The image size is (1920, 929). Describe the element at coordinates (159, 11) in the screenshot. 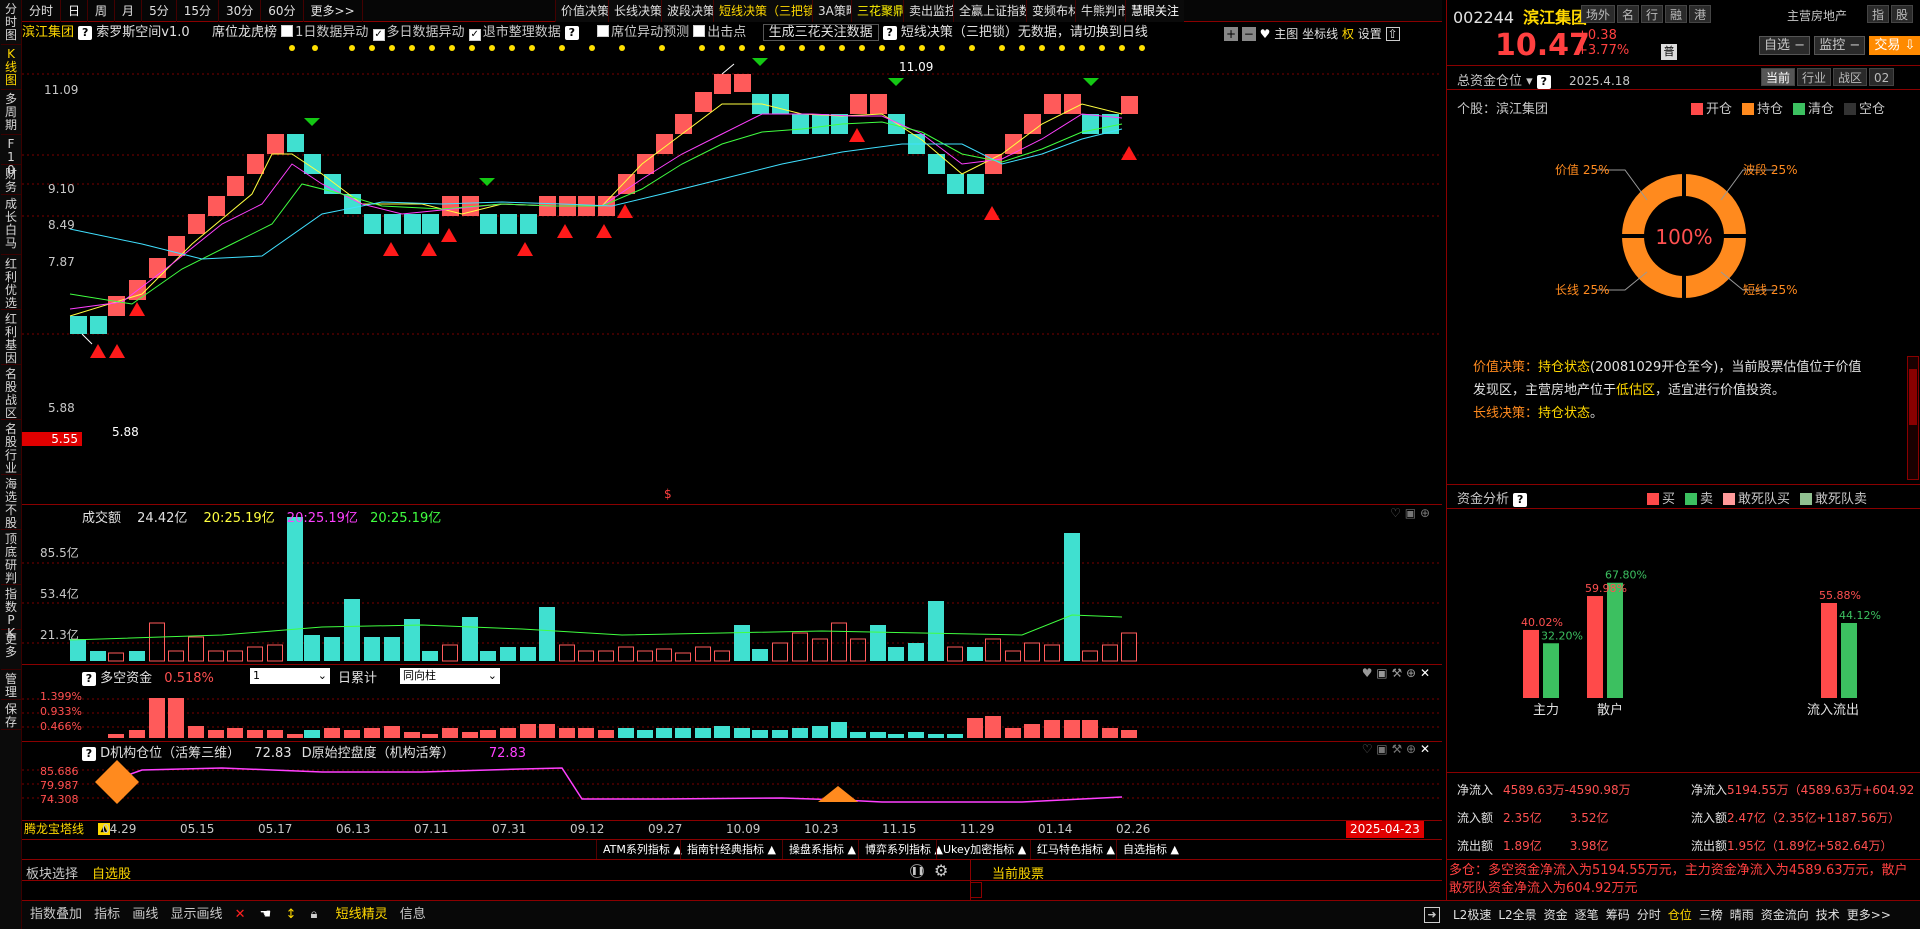

I see `period-tab-4: 5分` at that location.